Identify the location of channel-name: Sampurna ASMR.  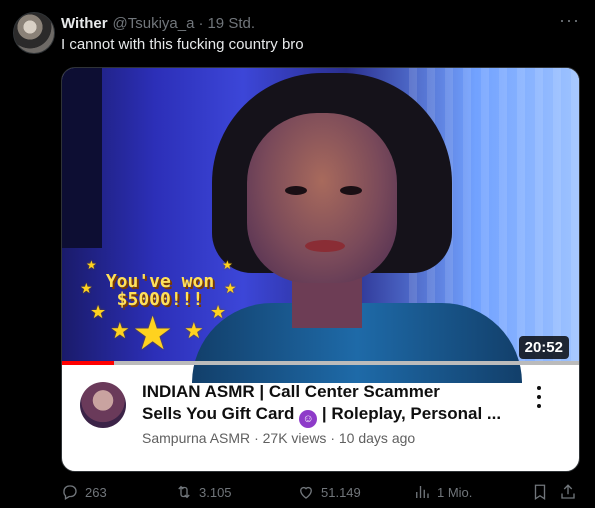
(196, 438).